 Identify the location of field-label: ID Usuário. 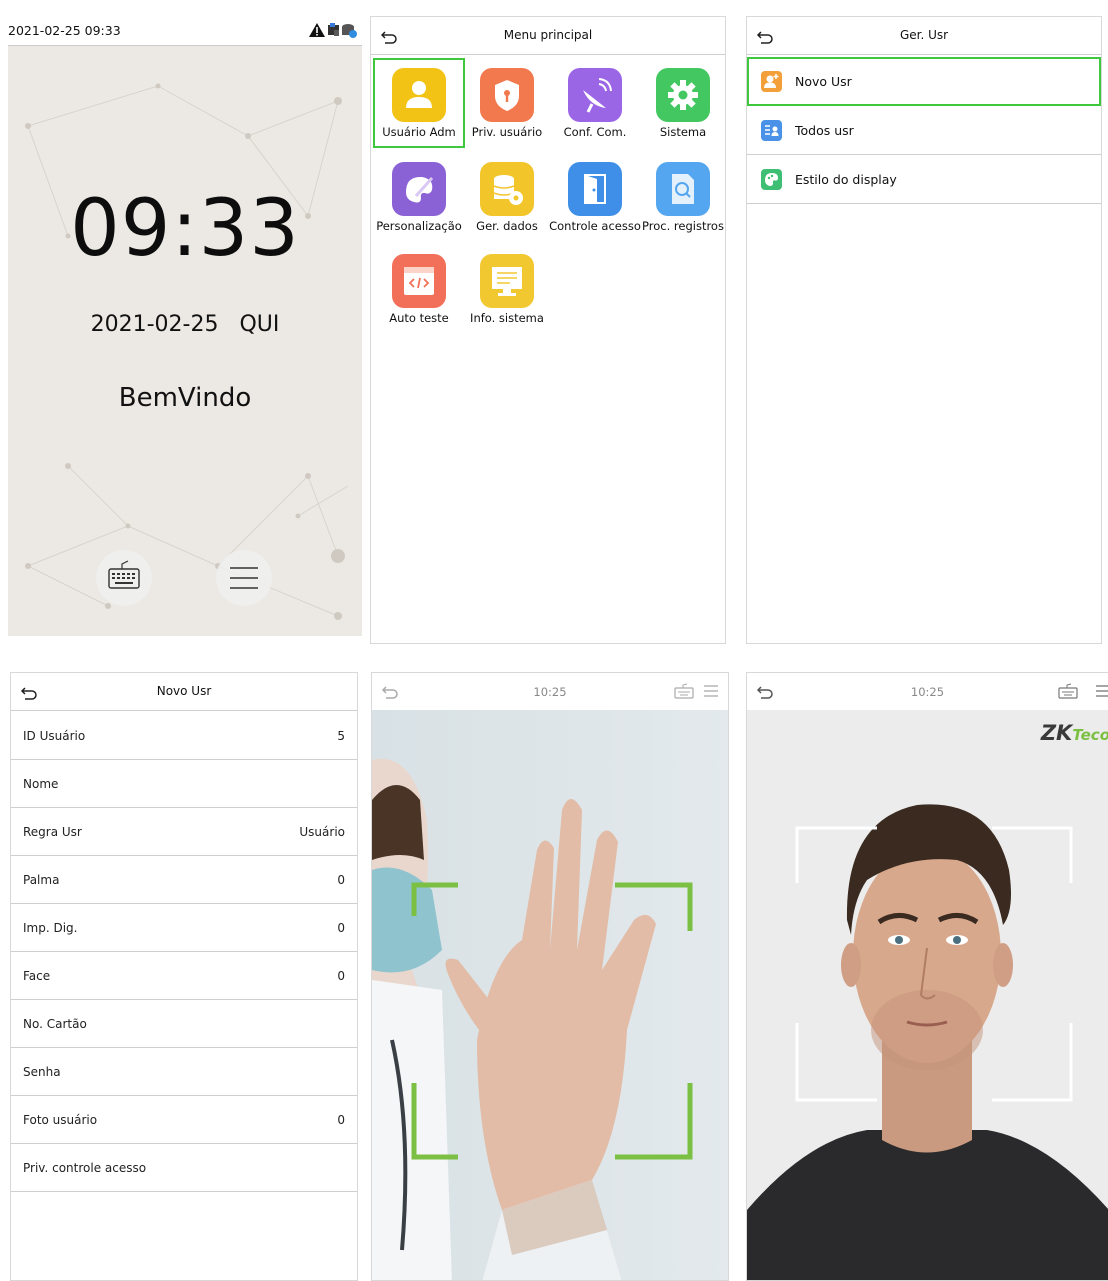
(54, 736).